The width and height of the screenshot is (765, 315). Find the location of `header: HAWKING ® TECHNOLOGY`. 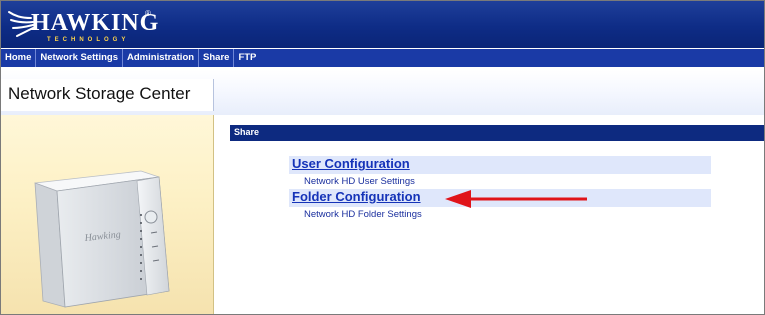

header: HAWKING ® TECHNOLOGY is located at coordinates (382, 24).